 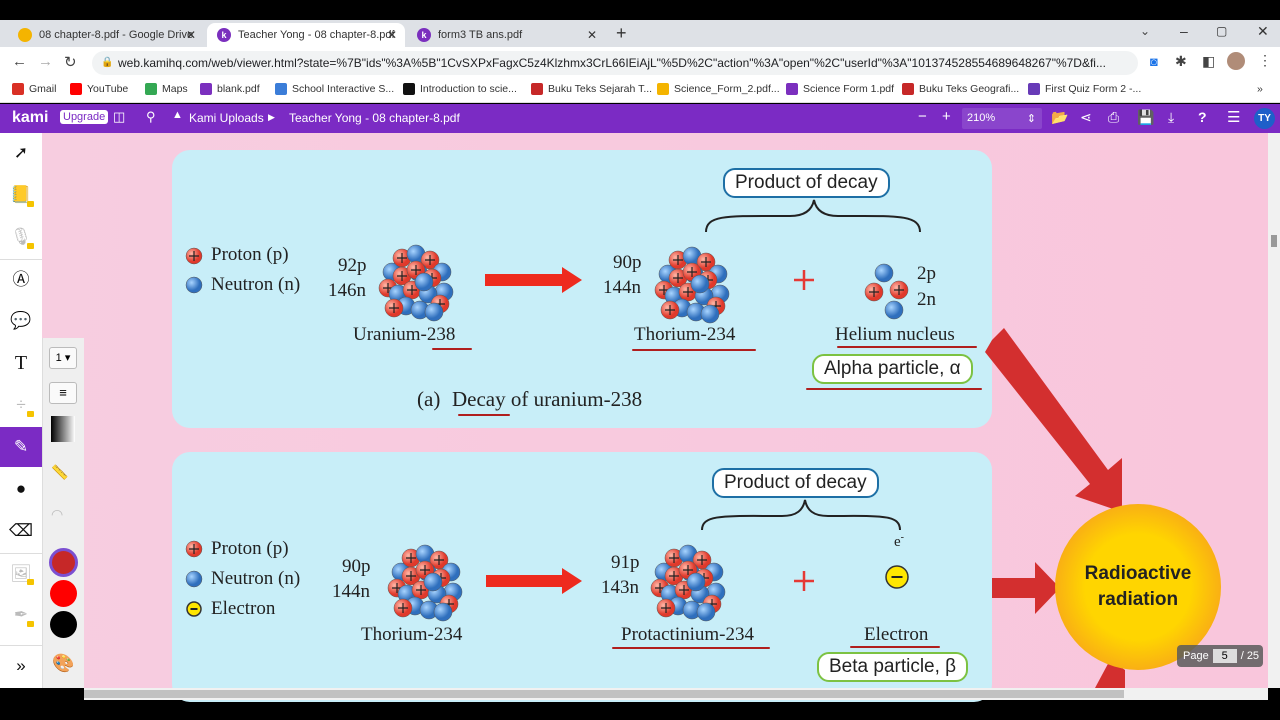 What do you see at coordinates (21, 573) in the screenshot?
I see `image-tool-icon: 🖼` at bounding box center [21, 573].